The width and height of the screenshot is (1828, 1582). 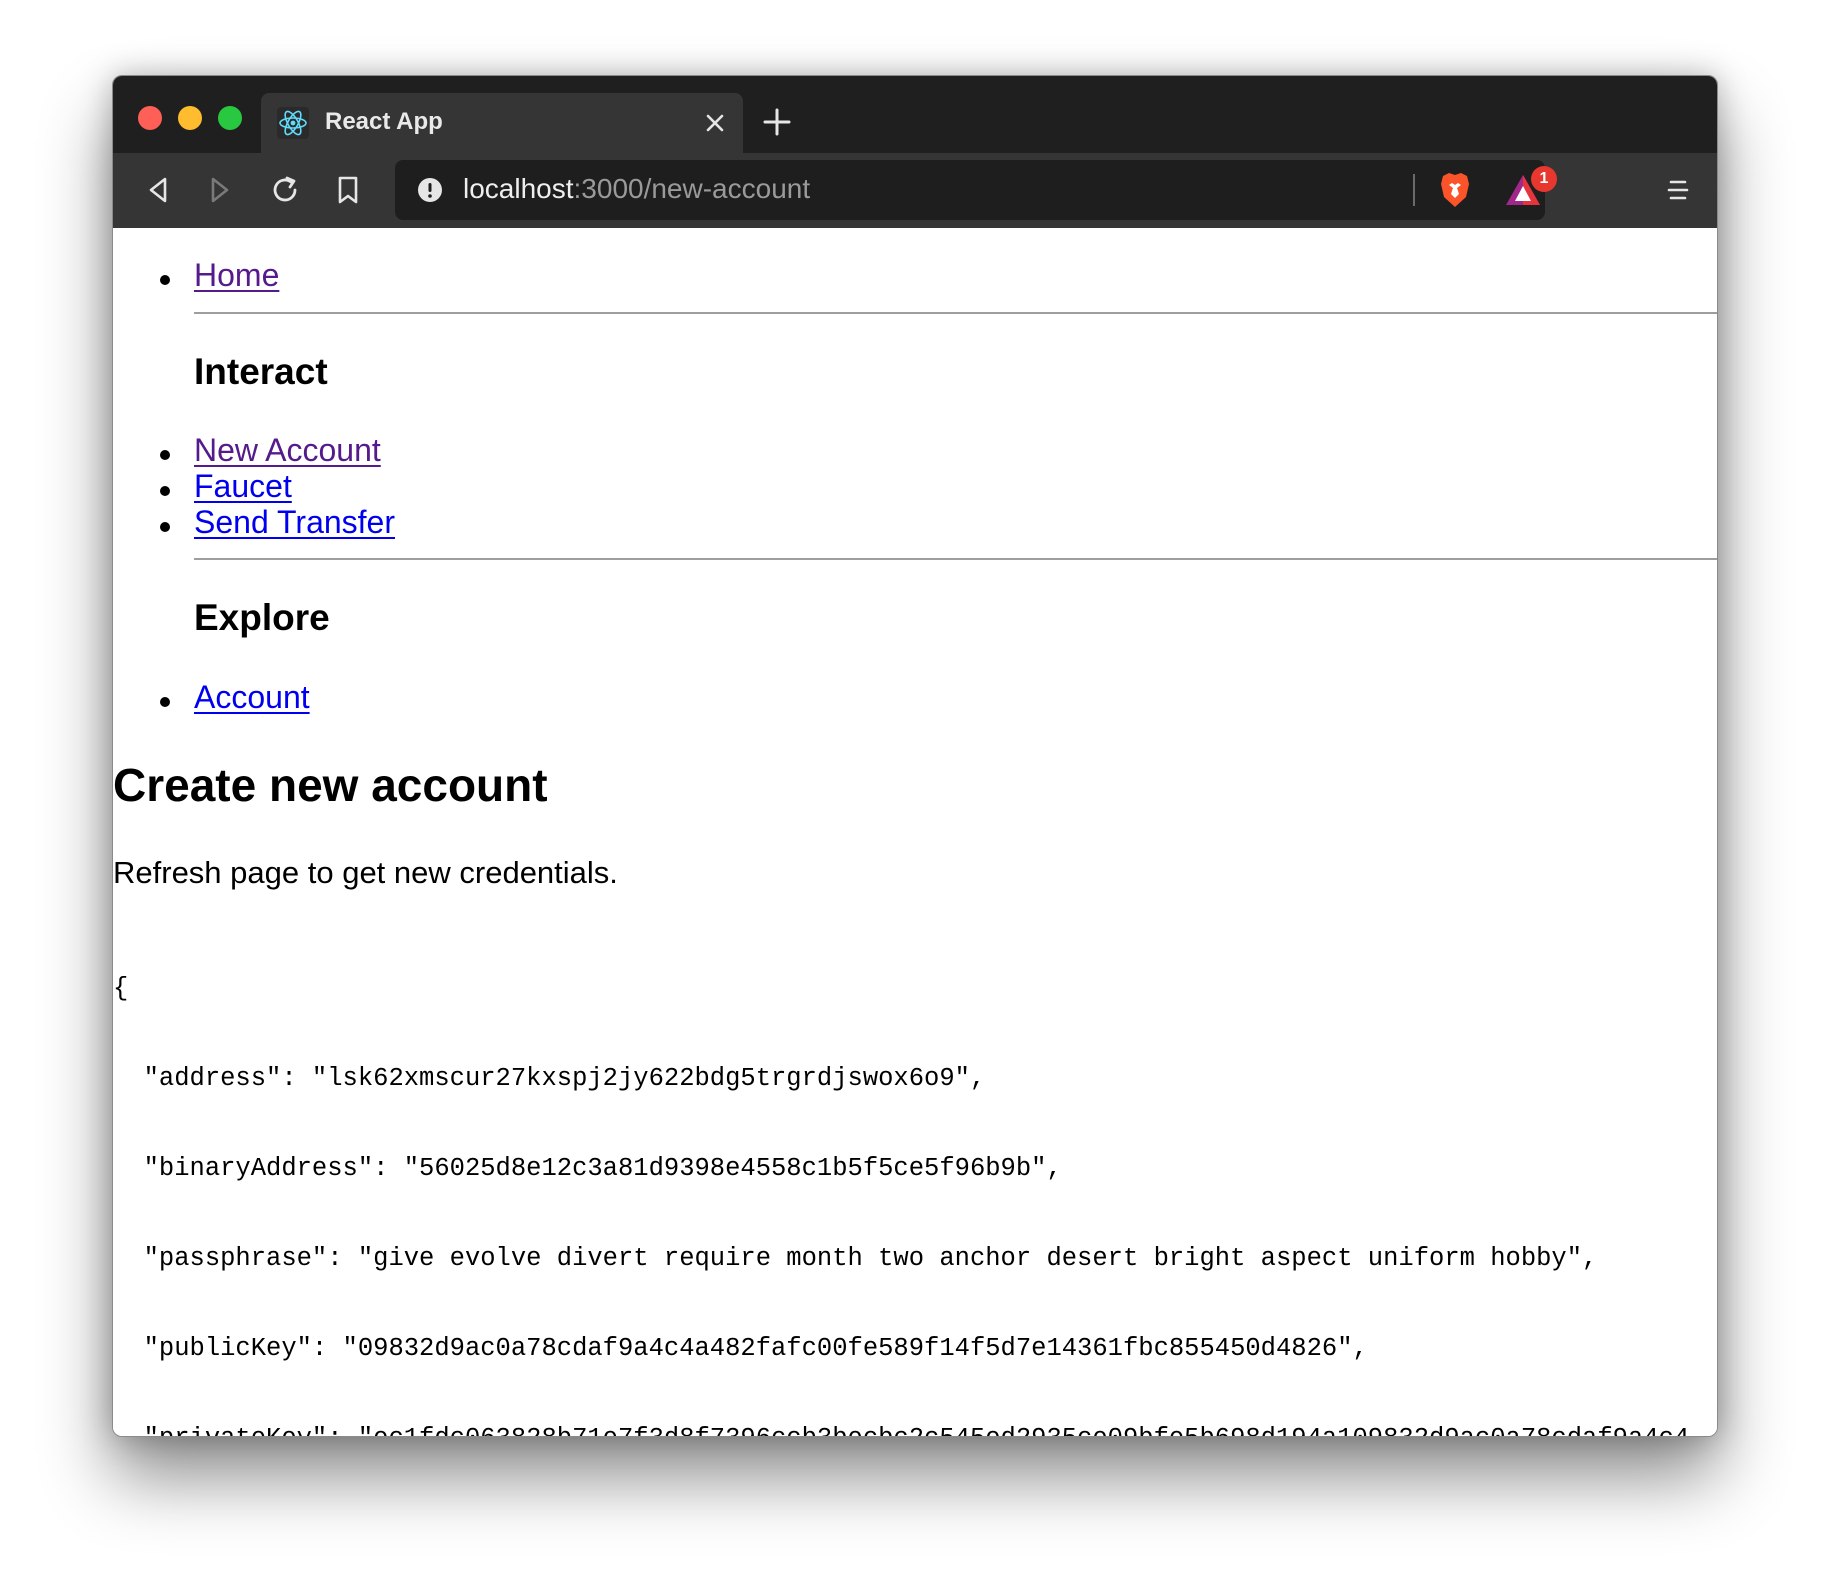 What do you see at coordinates (365, 872) in the screenshot?
I see `page-description: Refresh page to get new credentials.` at bounding box center [365, 872].